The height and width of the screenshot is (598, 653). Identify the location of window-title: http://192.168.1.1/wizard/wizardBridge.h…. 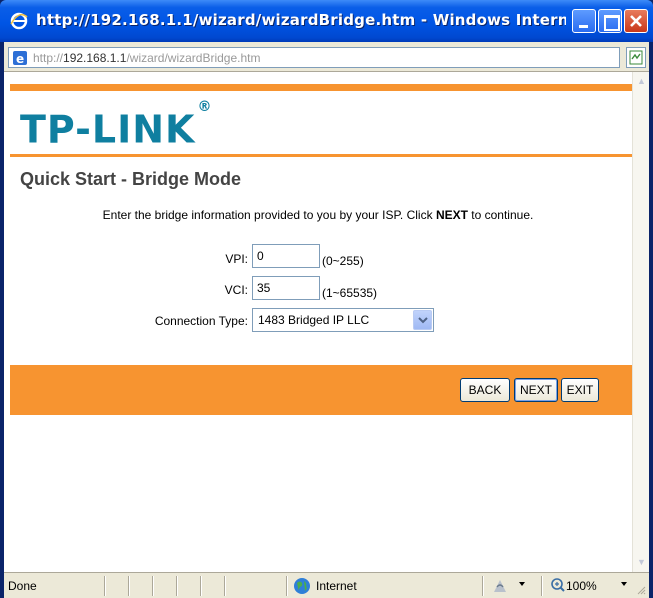
(301, 20).